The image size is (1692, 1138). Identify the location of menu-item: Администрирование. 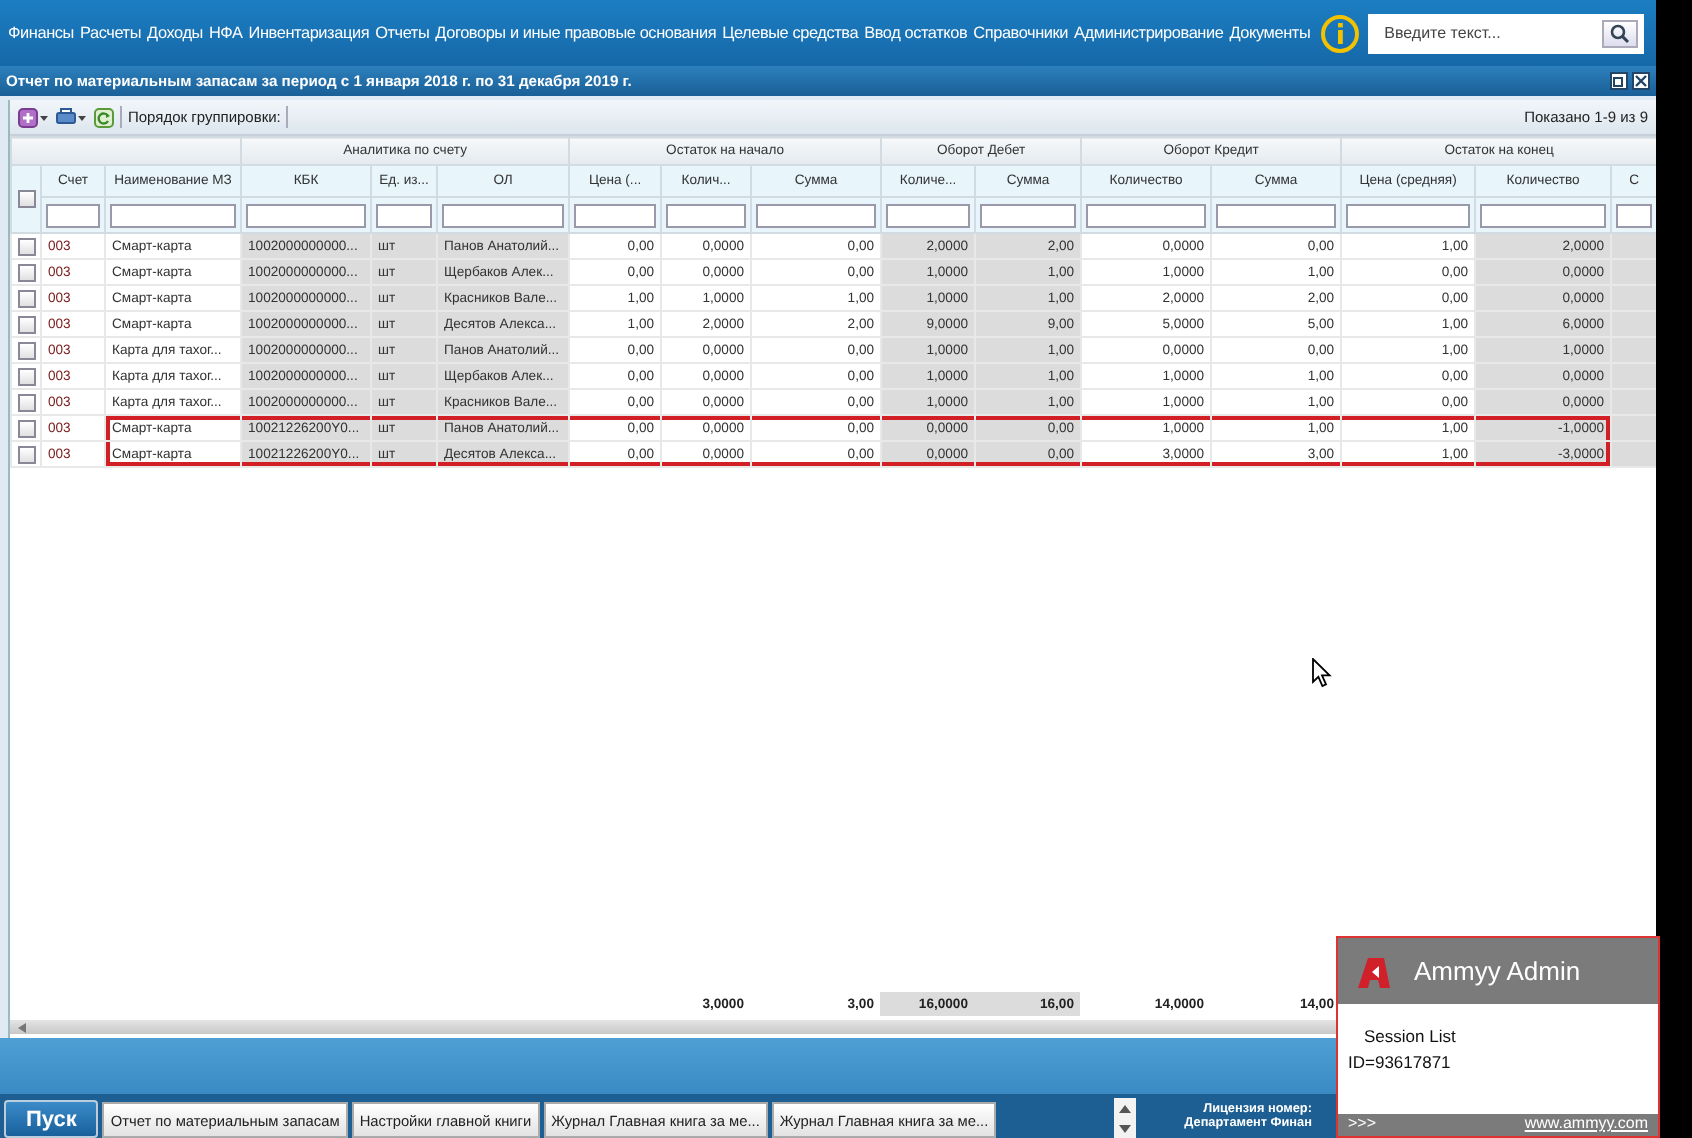
(1149, 33).